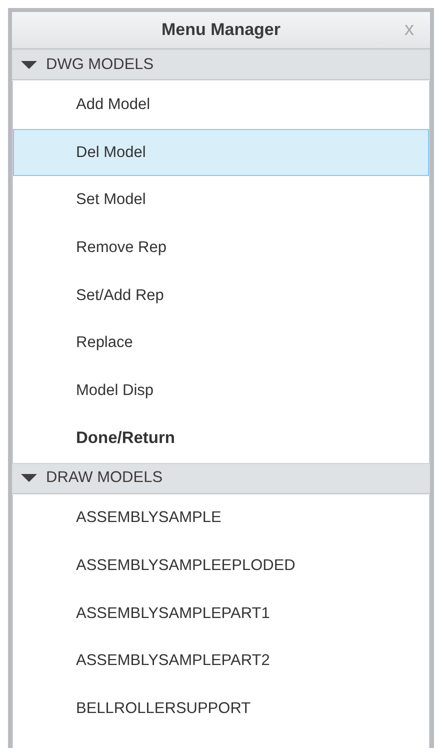 This screenshot has height=752, width=439. Describe the element at coordinates (100, 65) in the screenshot. I see `section-title: DWG MODELS` at that location.